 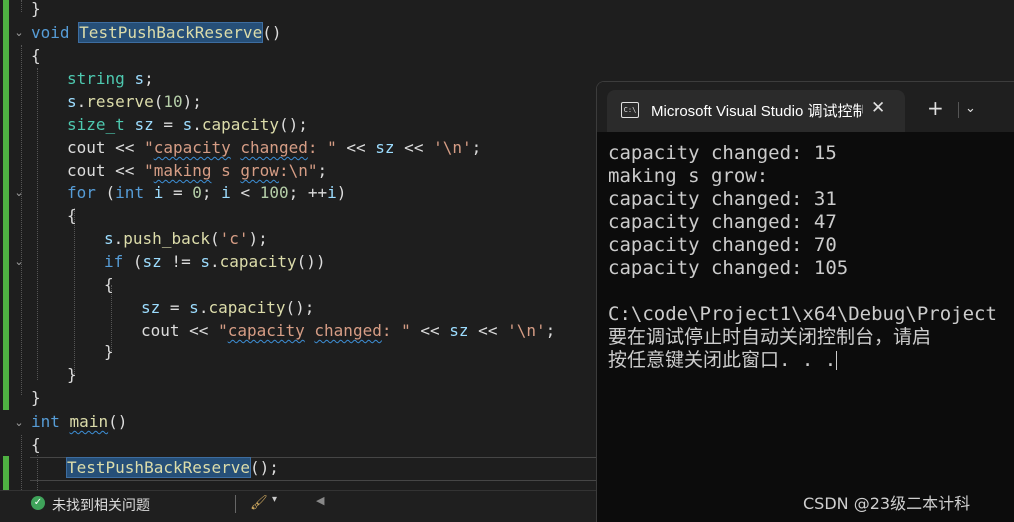 I want to click on code-line: s.reserve(10);, so click(x=134, y=101).